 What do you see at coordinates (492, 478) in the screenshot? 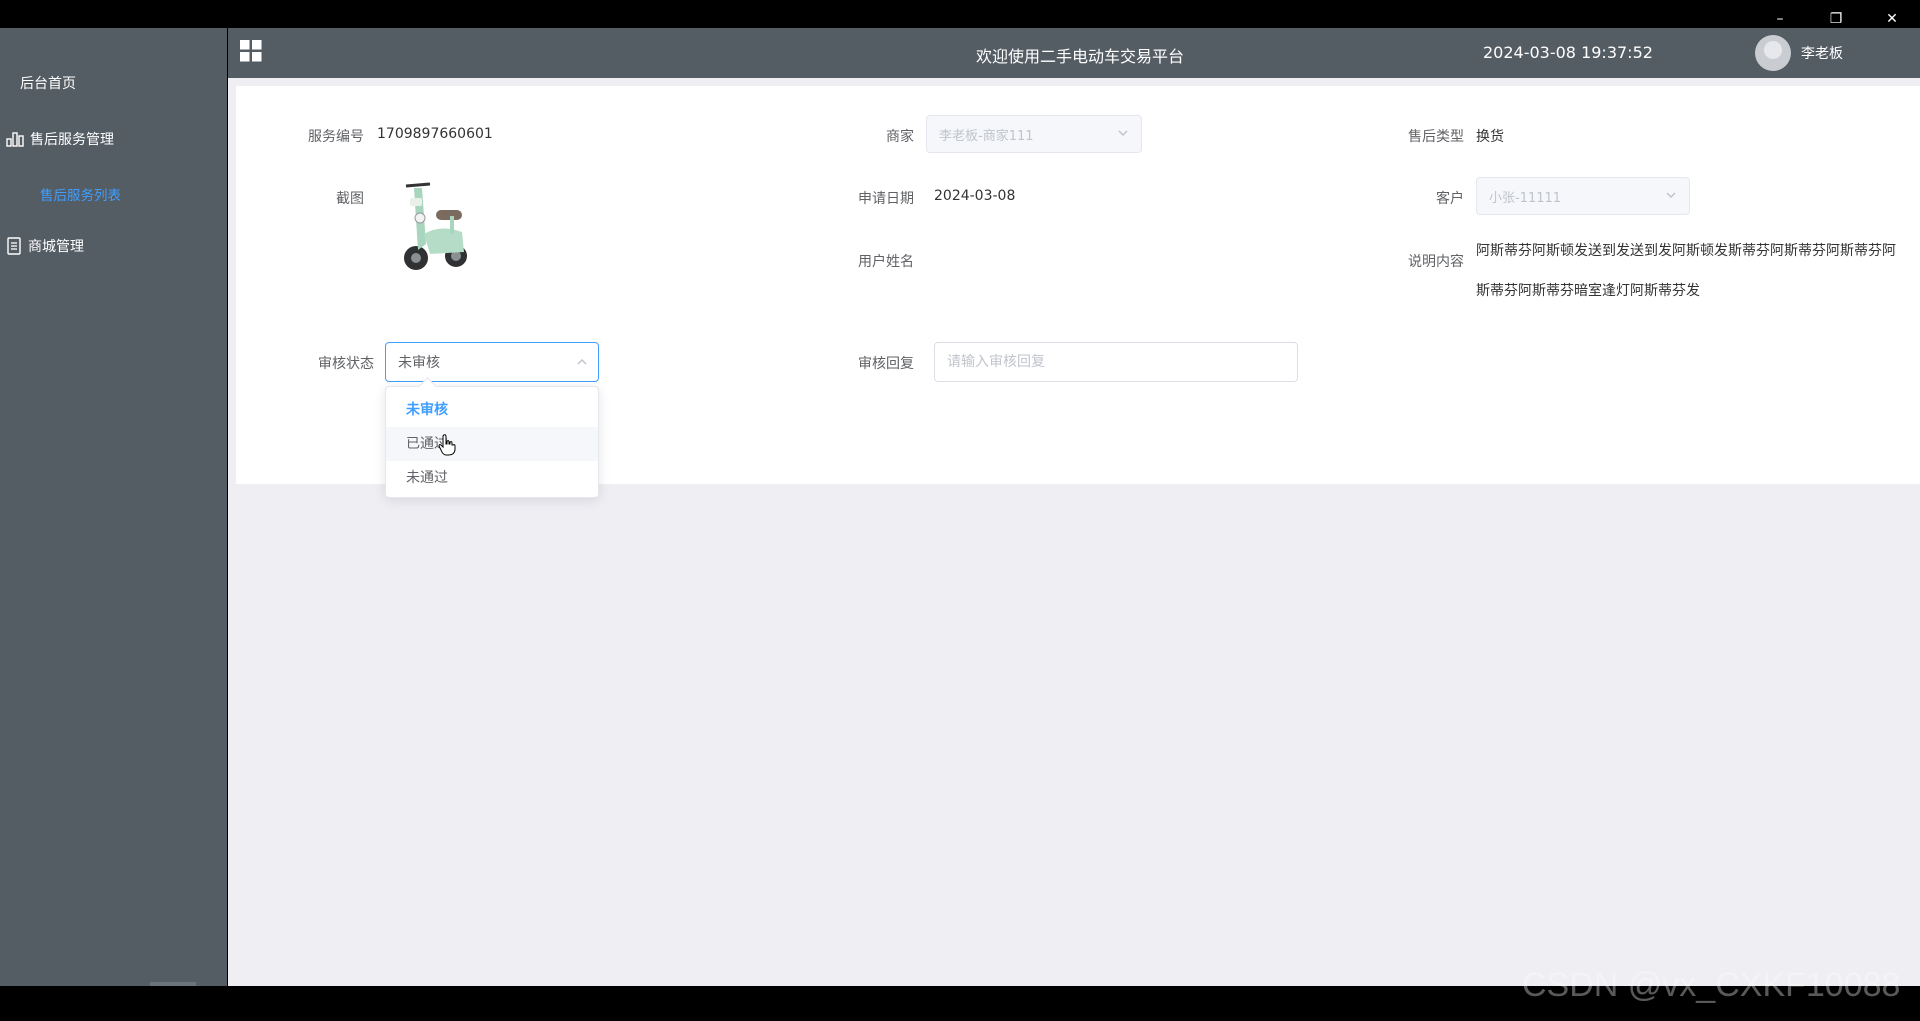
I see `status-option-rejected: 未通过` at bounding box center [492, 478].